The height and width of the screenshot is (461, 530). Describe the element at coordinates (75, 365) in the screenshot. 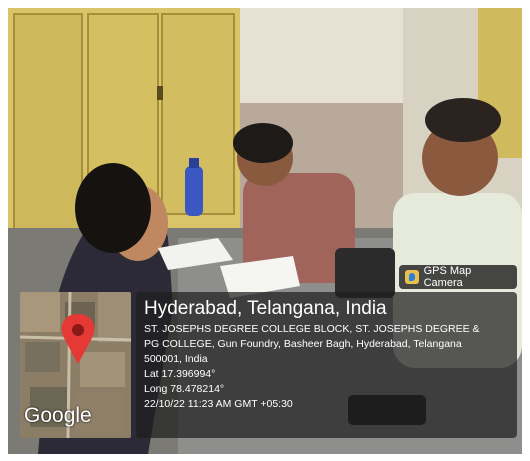

I see `mini-map: Google` at that location.